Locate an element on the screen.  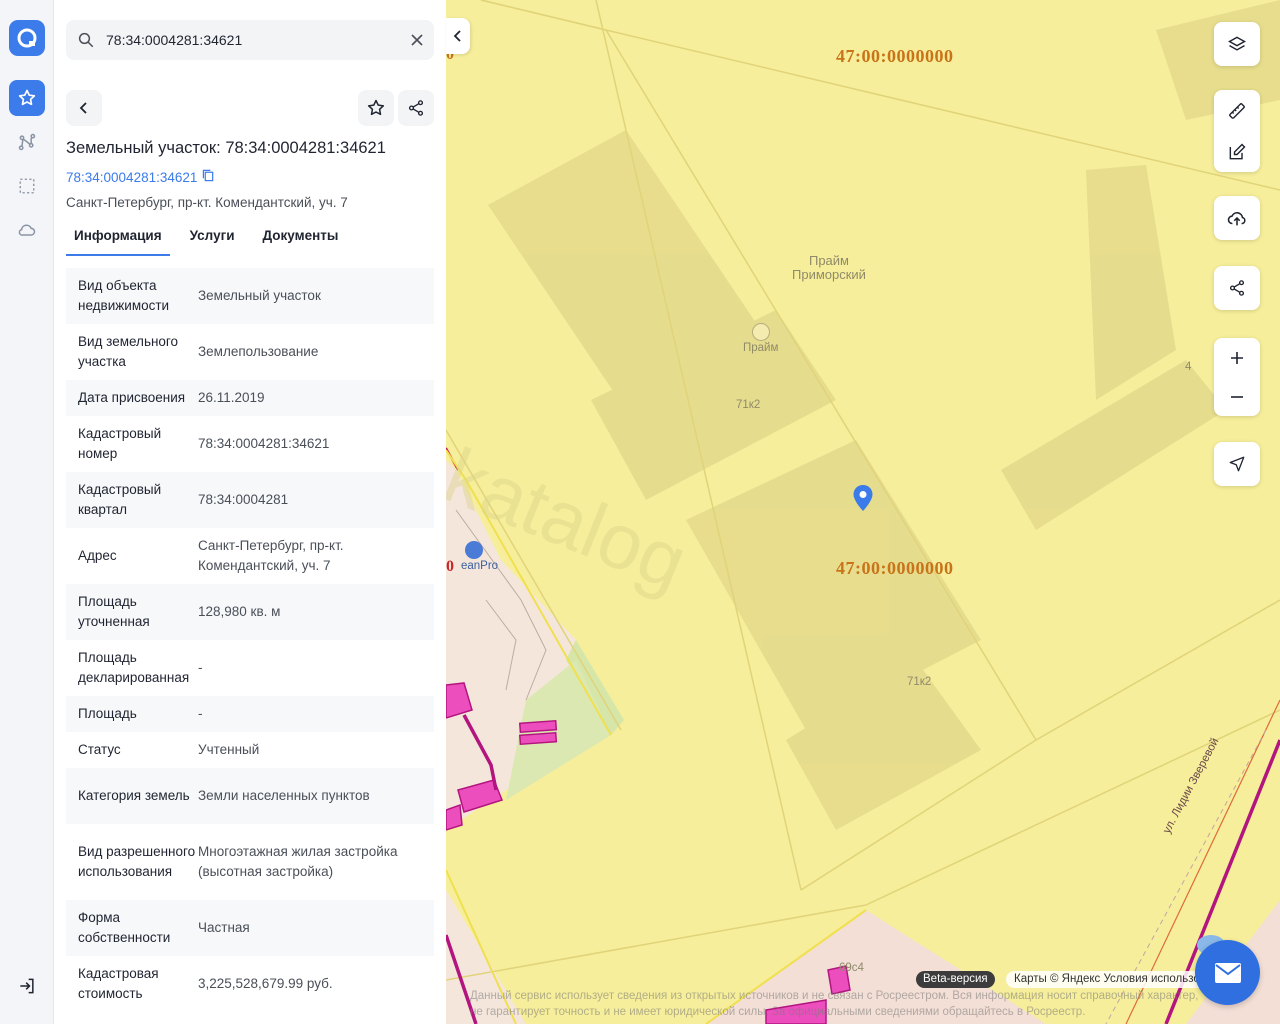
left-rail is located at coordinates (27, 512).